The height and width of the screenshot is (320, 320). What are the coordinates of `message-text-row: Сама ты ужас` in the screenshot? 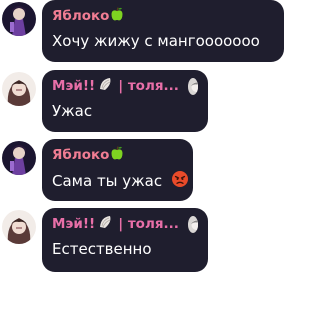 It's located at (120, 181).